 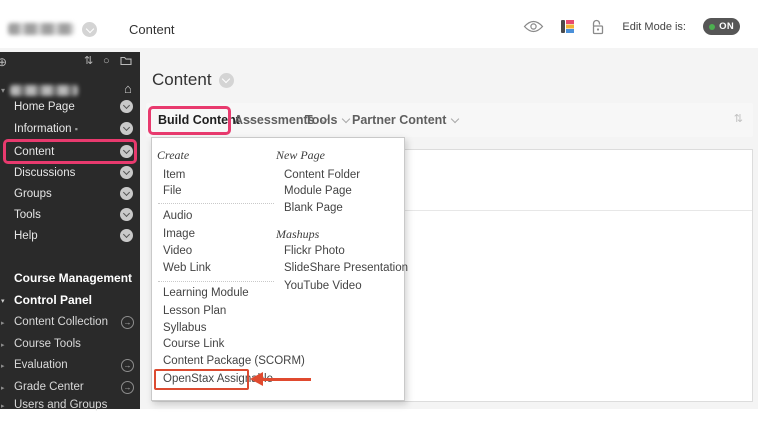 What do you see at coordinates (313, 208) in the screenshot?
I see `menu-item-blank-page: Blank Page` at bounding box center [313, 208].